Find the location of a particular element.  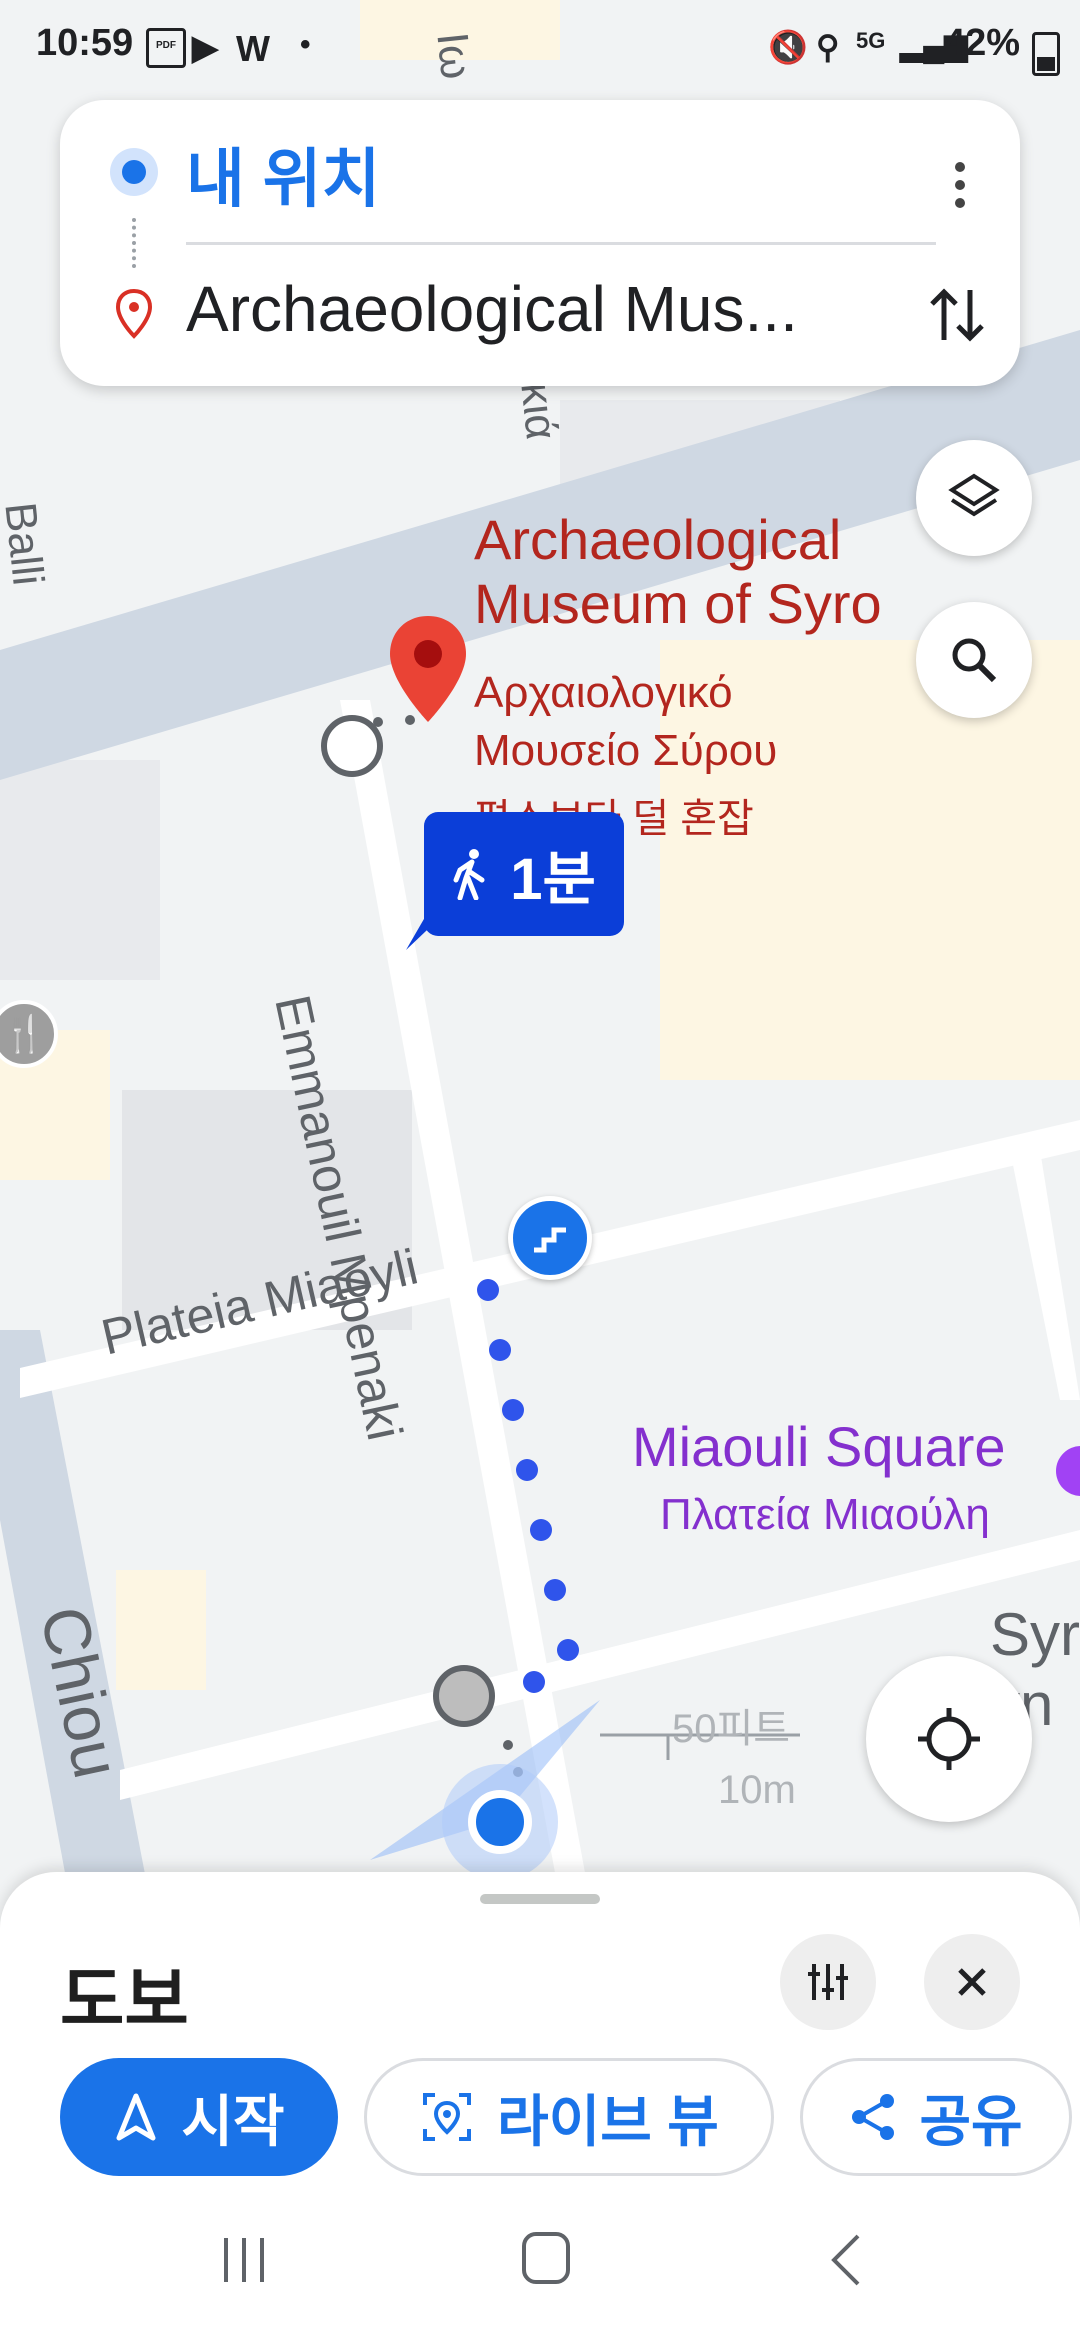

scale-feet-label: 50피트 is located at coordinates (731, 1729).